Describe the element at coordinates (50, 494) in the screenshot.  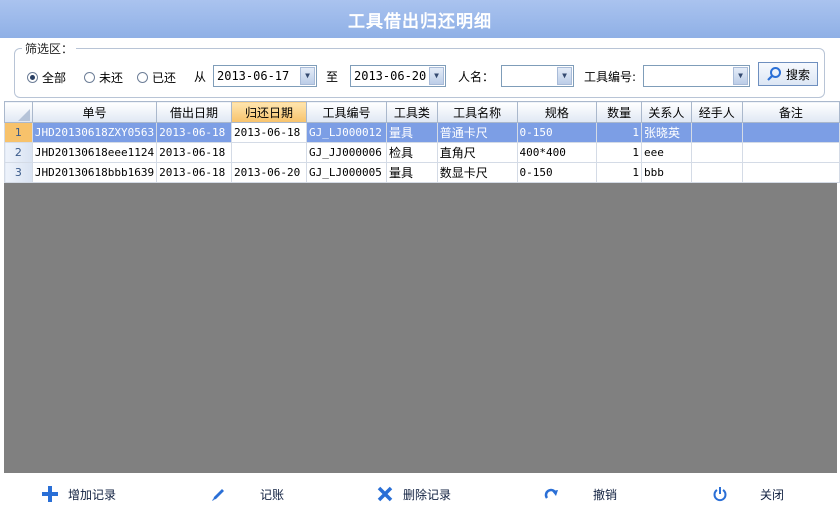
I see `plus-icon` at that location.